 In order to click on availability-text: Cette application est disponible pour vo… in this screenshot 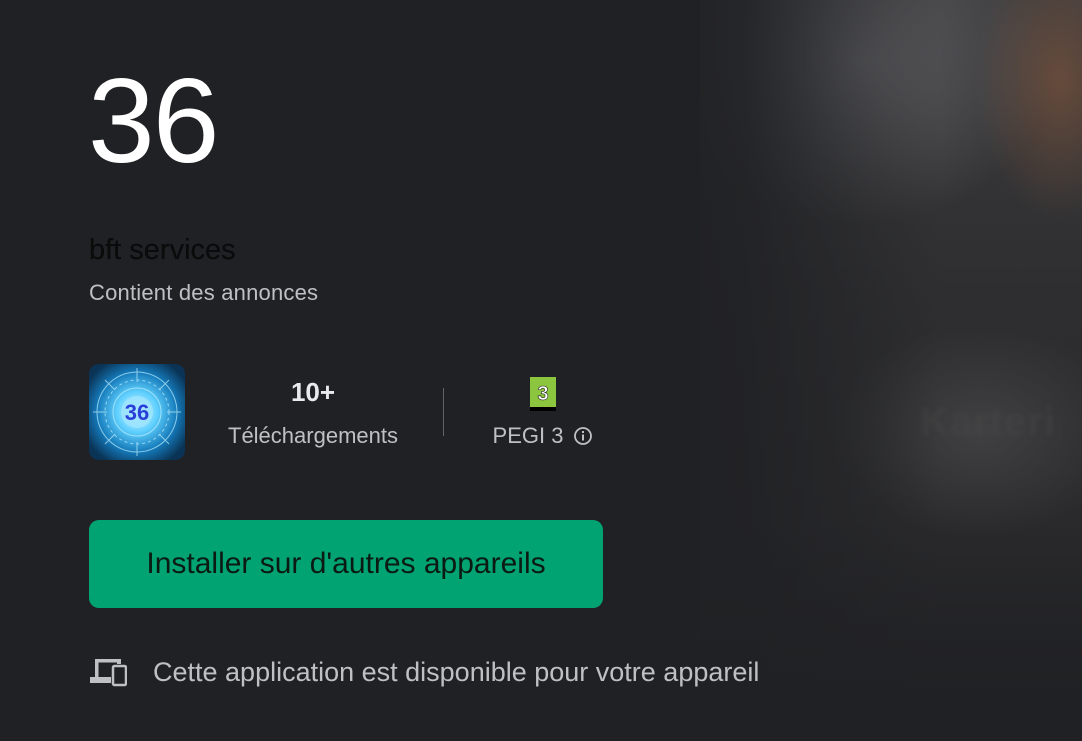, I will do `click(456, 671)`.